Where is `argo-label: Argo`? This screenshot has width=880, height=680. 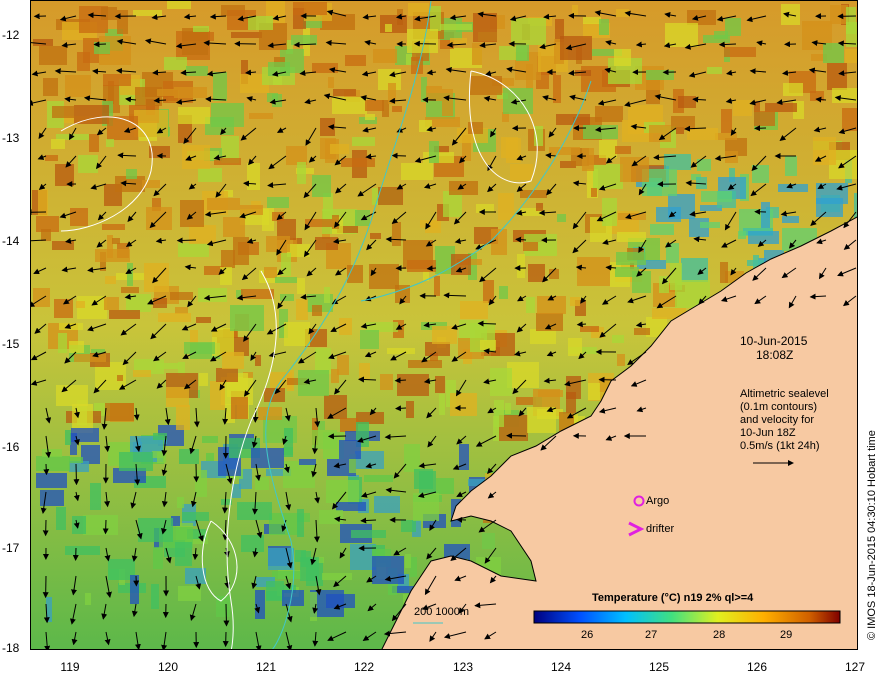
argo-label: Argo is located at coordinates (658, 501).